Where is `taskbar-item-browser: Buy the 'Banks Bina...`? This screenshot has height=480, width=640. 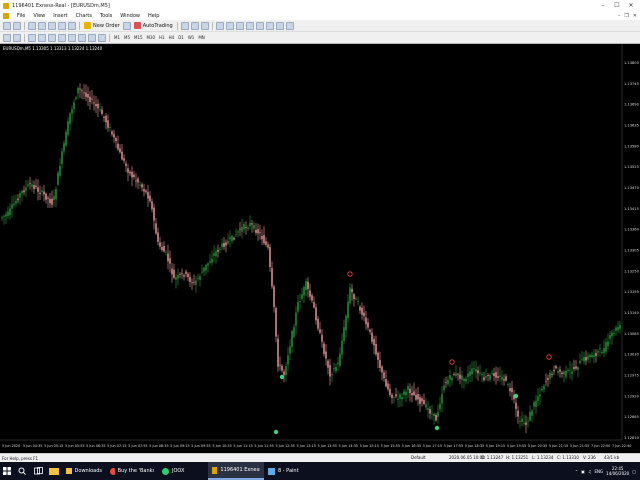
taskbar-item-browser: Buy the 'Banks Bina... is located at coordinates (132, 471).